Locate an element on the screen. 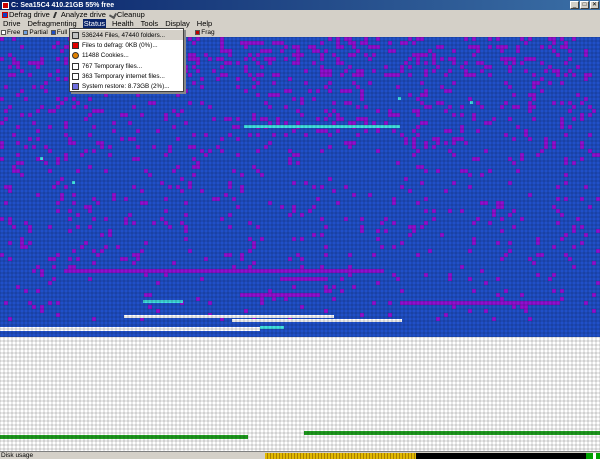 The width and height of the screenshot is (600, 459). analyze-icon is located at coordinates (56, 14).